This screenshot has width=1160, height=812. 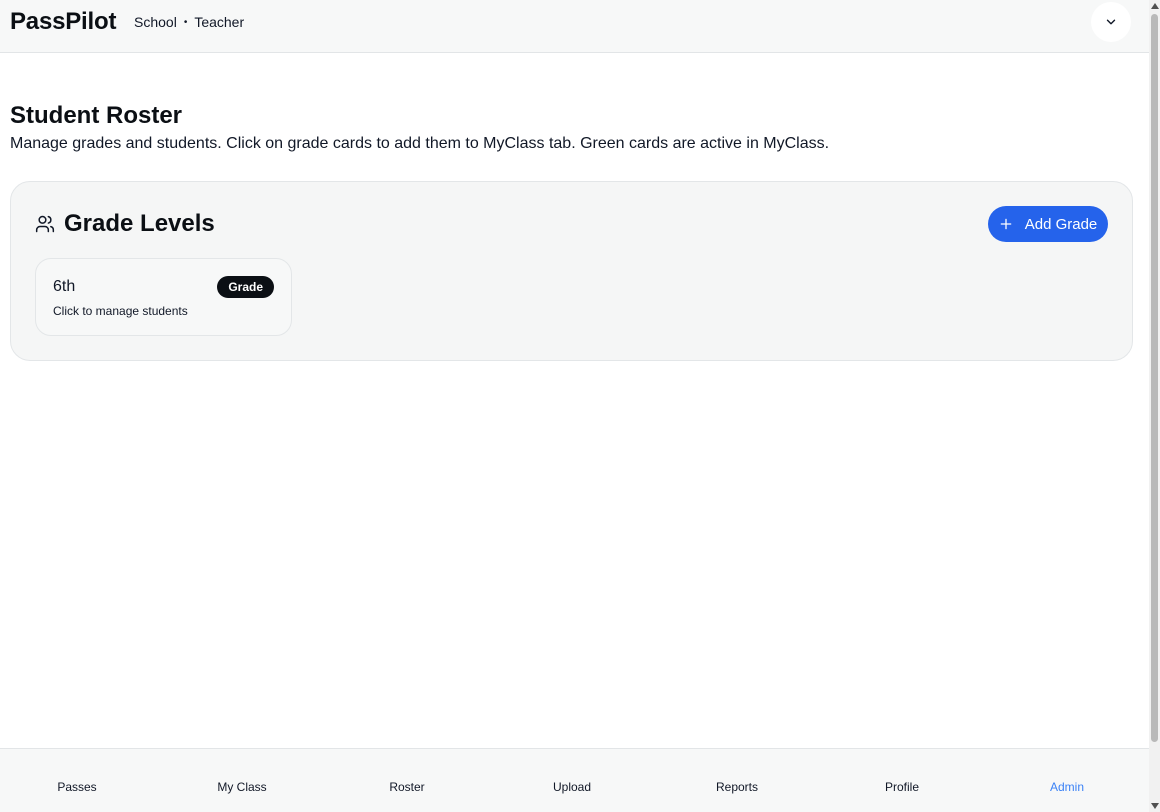 What do you see at coordinates (1154, 6) in the screenshot?
I see `scroll-up-arrow-icon` at bounding box center [1154, 6].